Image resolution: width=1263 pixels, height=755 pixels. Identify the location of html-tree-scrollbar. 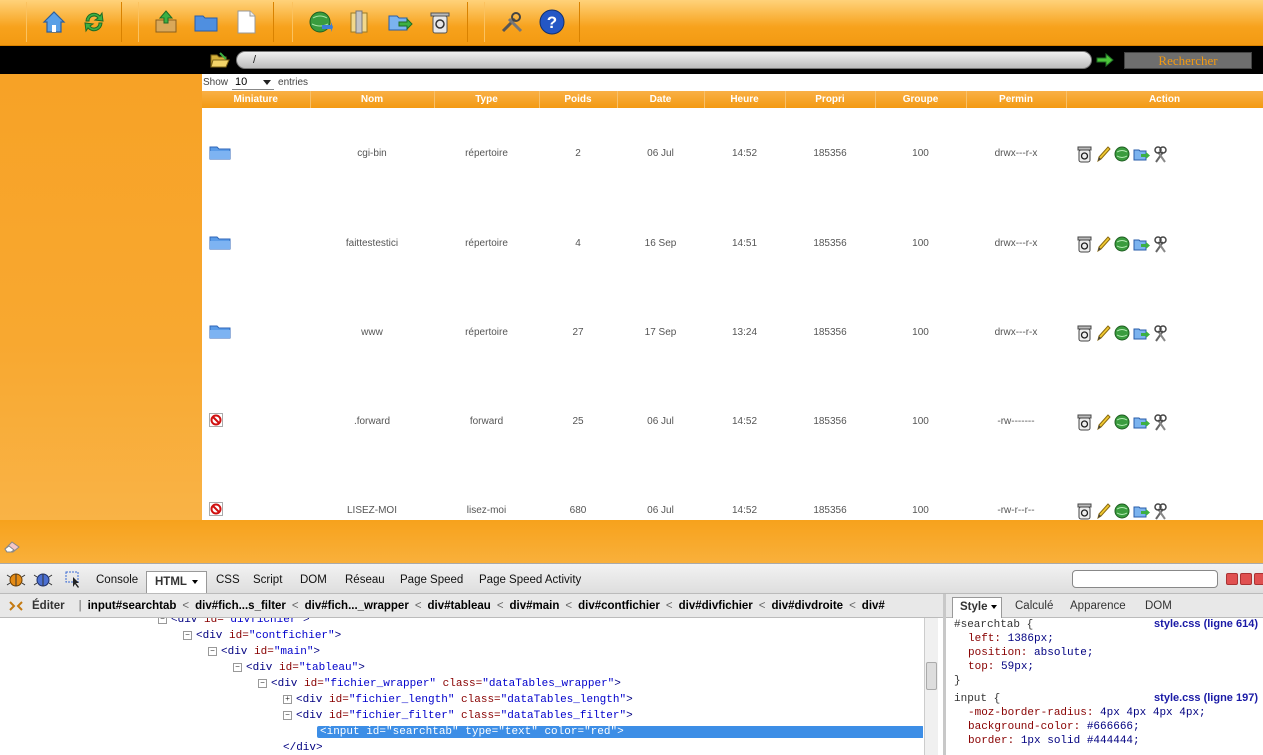
(931, 686).